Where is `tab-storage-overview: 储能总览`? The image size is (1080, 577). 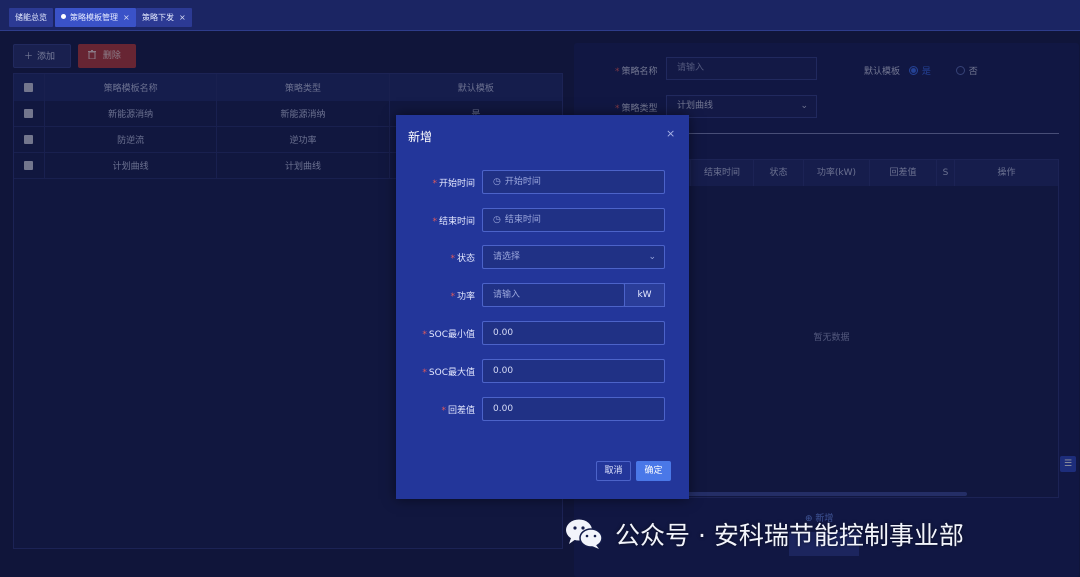 tab-storage-overview: 储能总览 is located at coordinates (31, 17).